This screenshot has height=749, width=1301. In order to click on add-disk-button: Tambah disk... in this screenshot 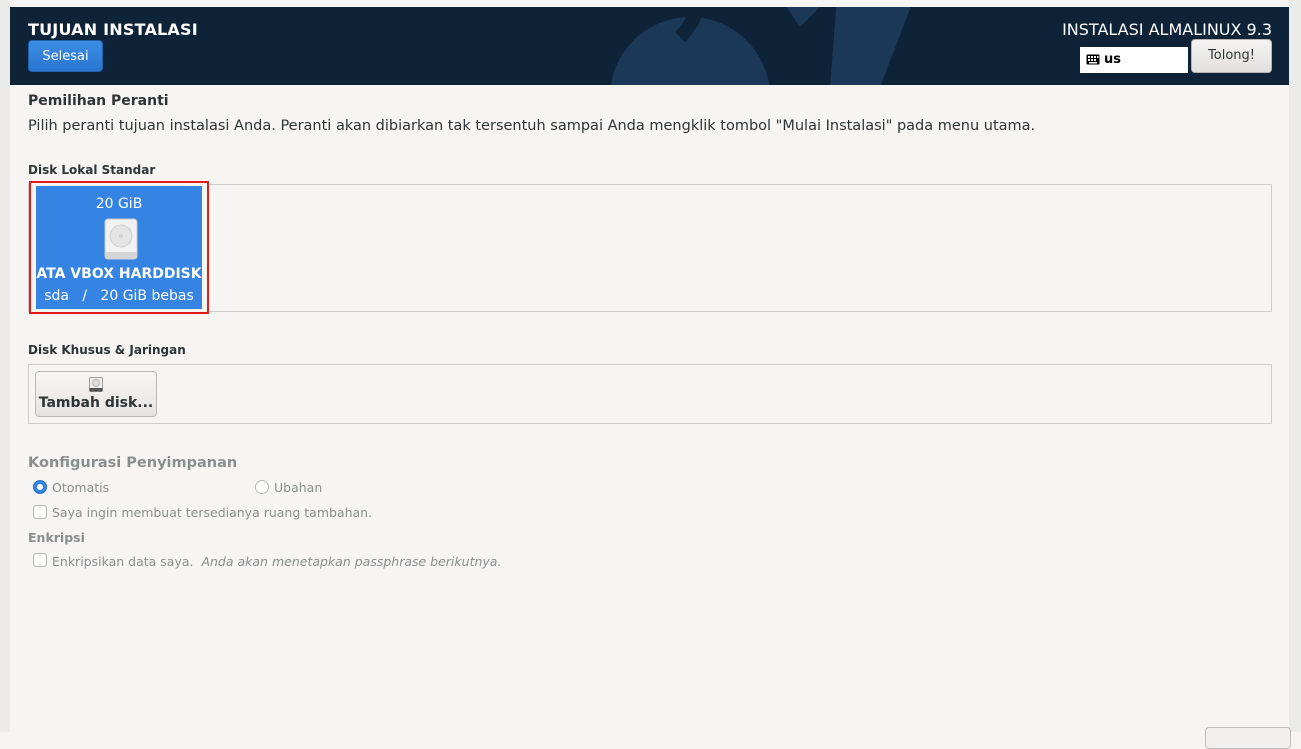, I will do `click(96, 394)`.